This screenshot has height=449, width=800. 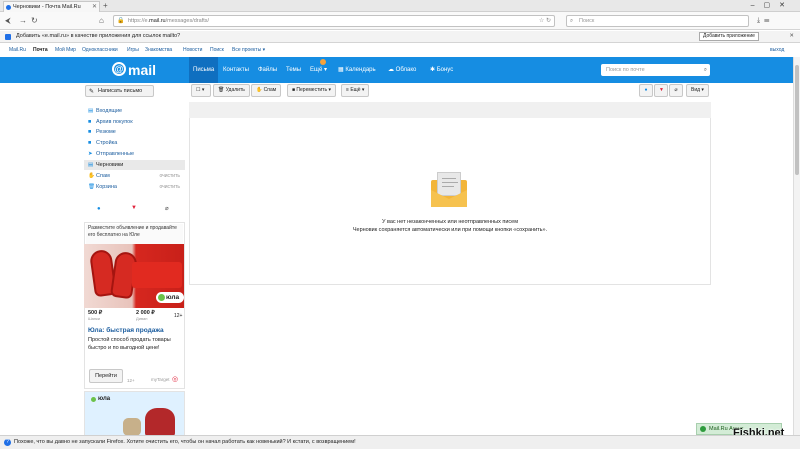 I want to click on clear-spam-link: очистить, so click(x=169, y=176).